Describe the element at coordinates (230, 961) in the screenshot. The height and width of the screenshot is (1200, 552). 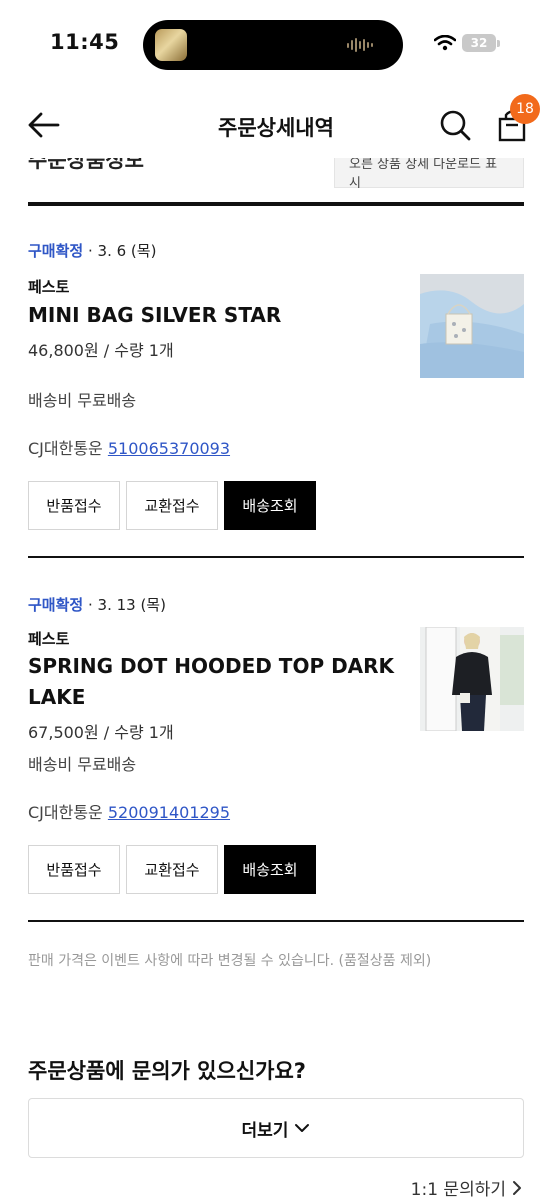
I see `price-notice: 판매 가격은 이벤트 사항에 따라 변경될 수 있습니다. (품절상품 제외)` at that location.